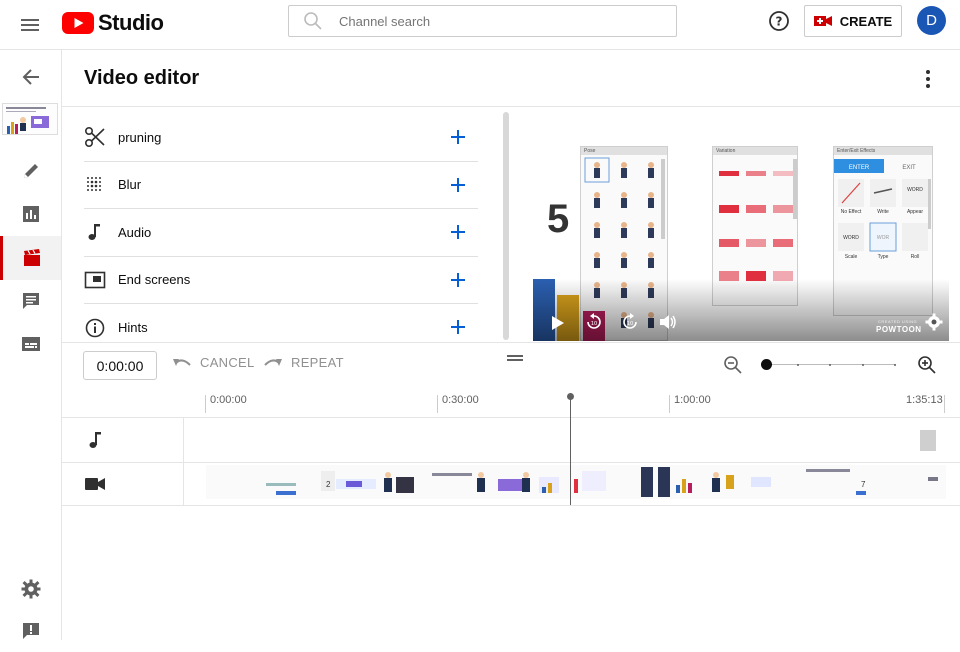  I want to click on player-controls: 10 10 CREATED USING POWTOON, so click(741, 310).